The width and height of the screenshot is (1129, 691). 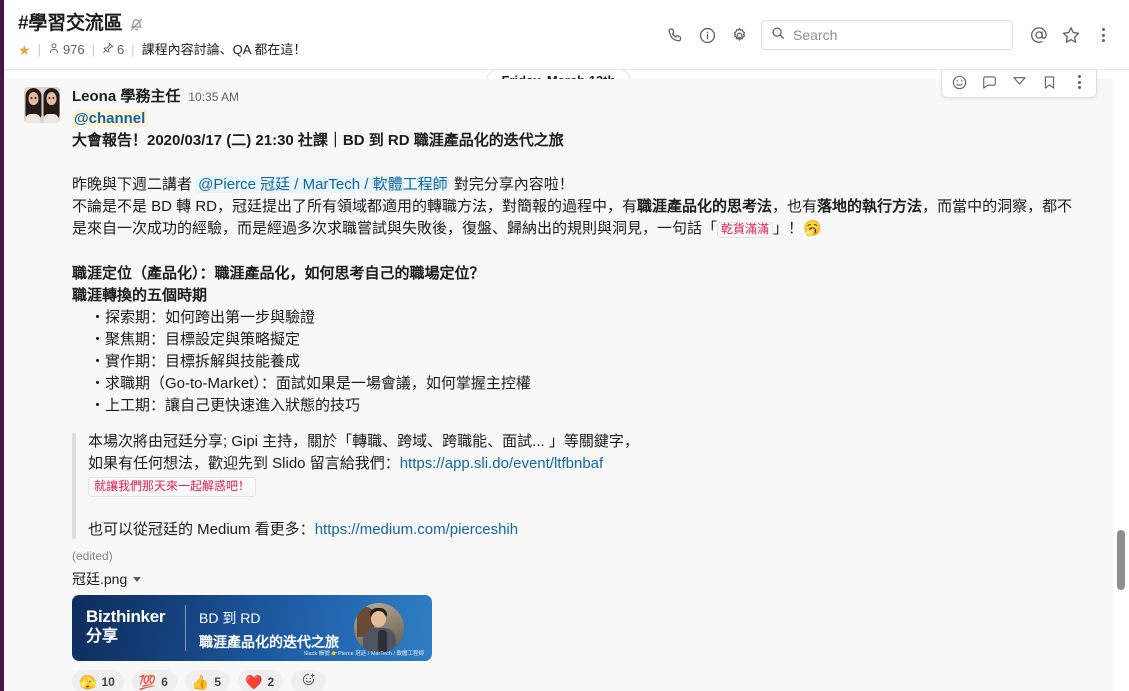 What do you see at coordinates (815, 35) in the screenshot?
I see `search-placeholder: Search` at bounding box center [815, 35].